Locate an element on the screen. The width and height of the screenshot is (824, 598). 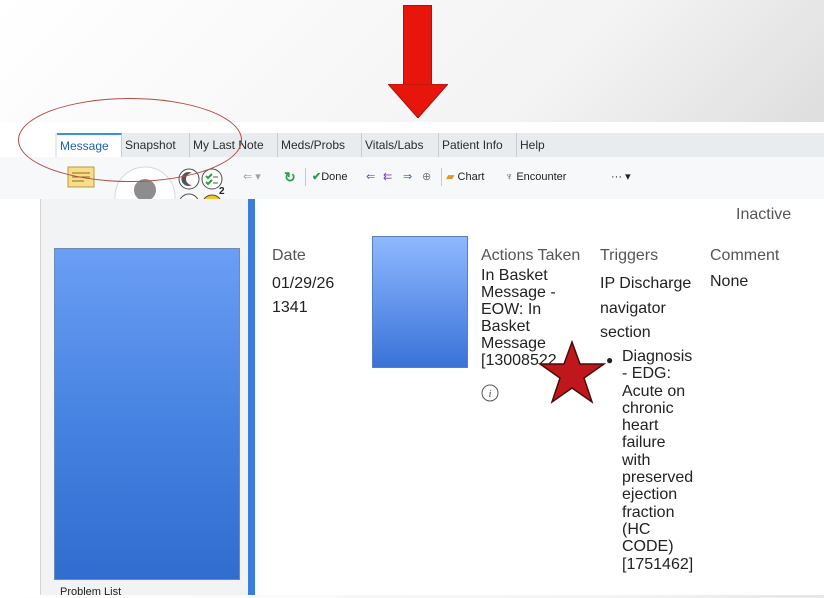
chart-button: ▰ Chart is located at coordinates (465, 177).